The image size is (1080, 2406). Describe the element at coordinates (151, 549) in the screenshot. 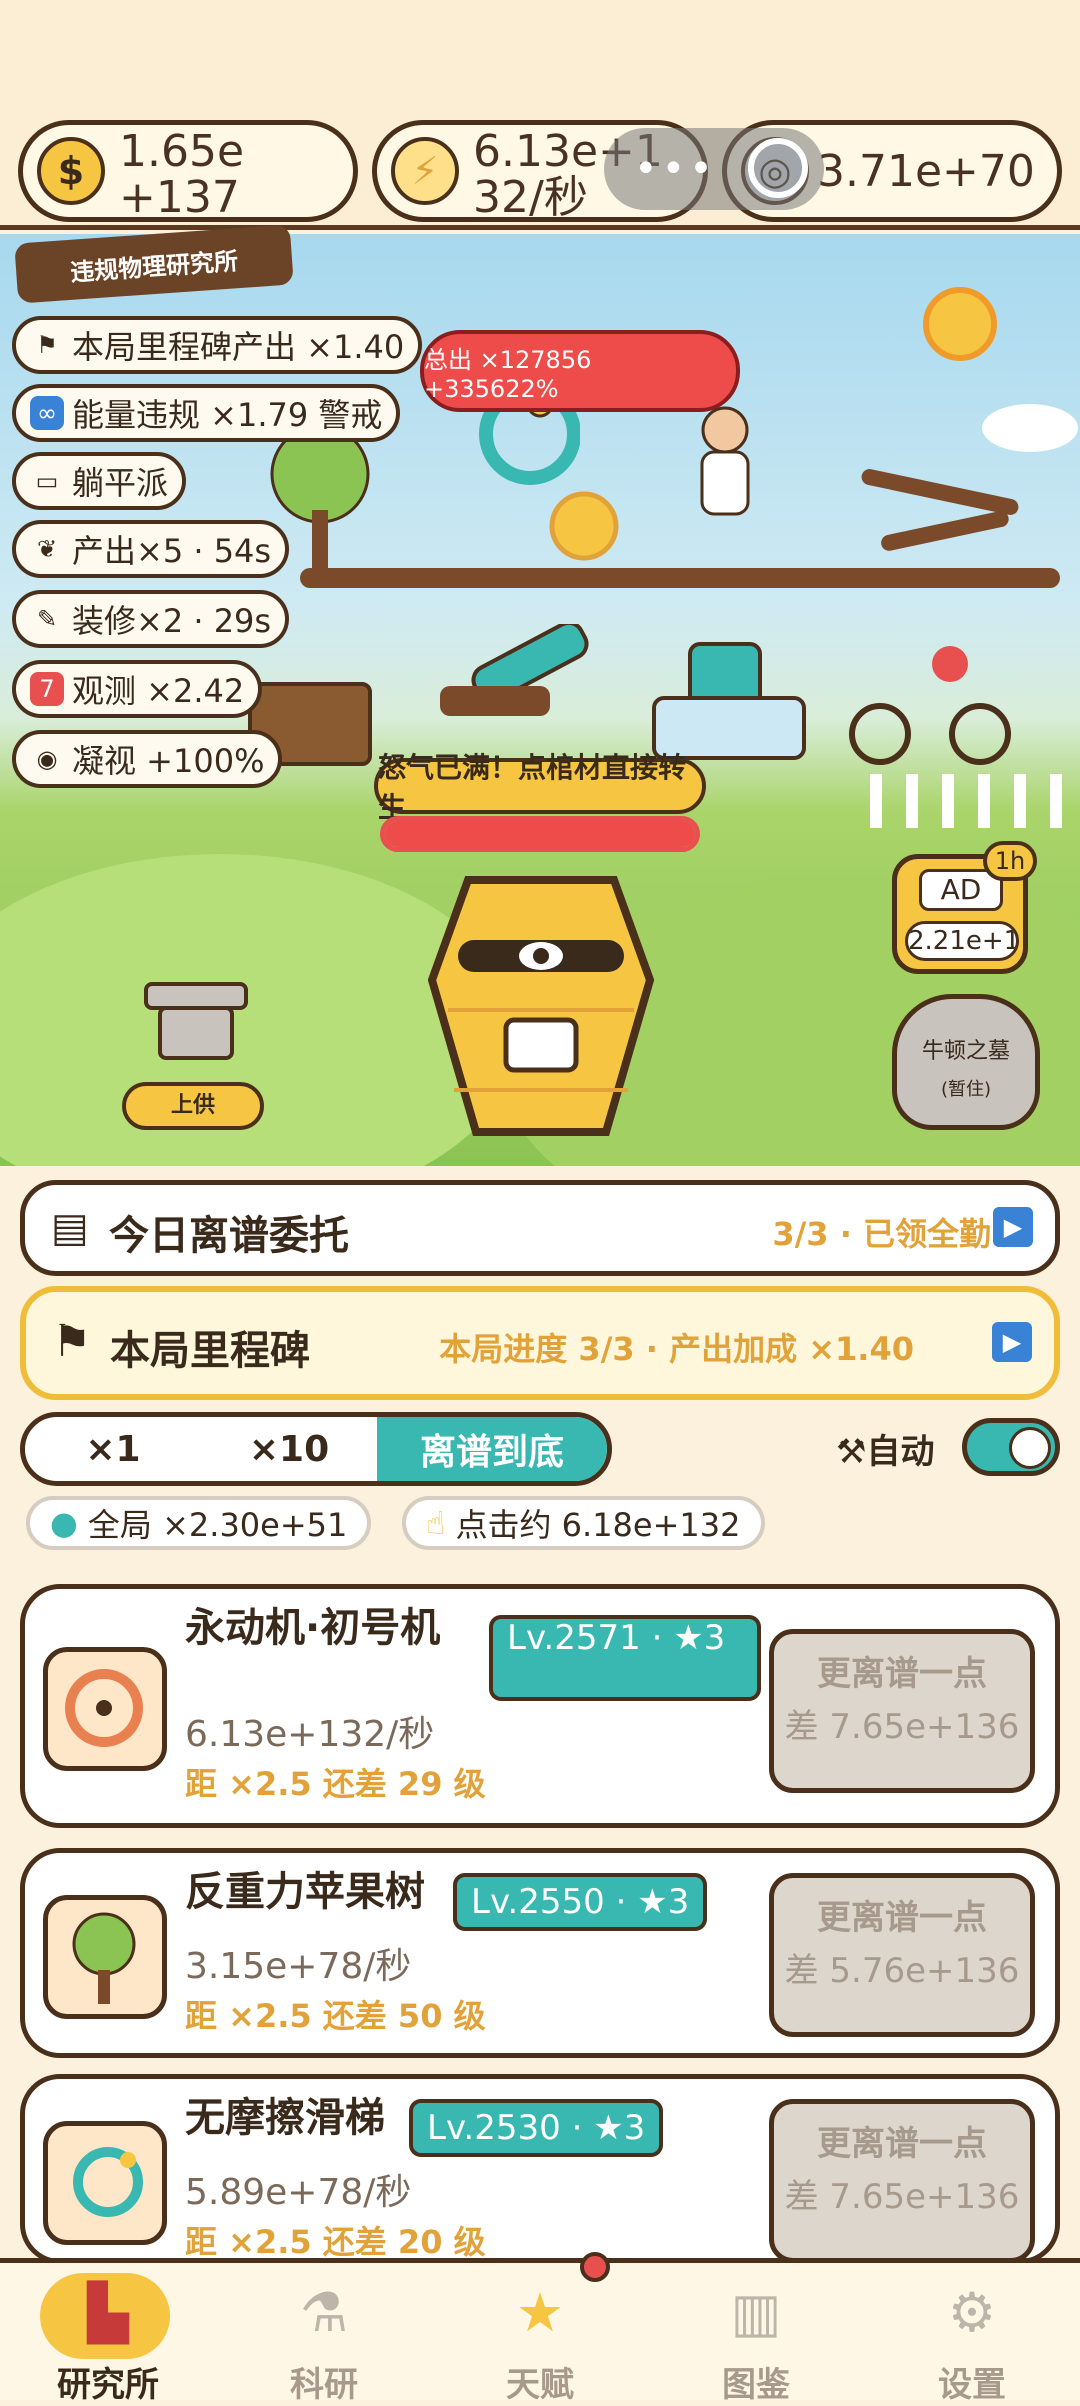

I see `buff-output: ❦ 产出×5 · 54s` at that location.